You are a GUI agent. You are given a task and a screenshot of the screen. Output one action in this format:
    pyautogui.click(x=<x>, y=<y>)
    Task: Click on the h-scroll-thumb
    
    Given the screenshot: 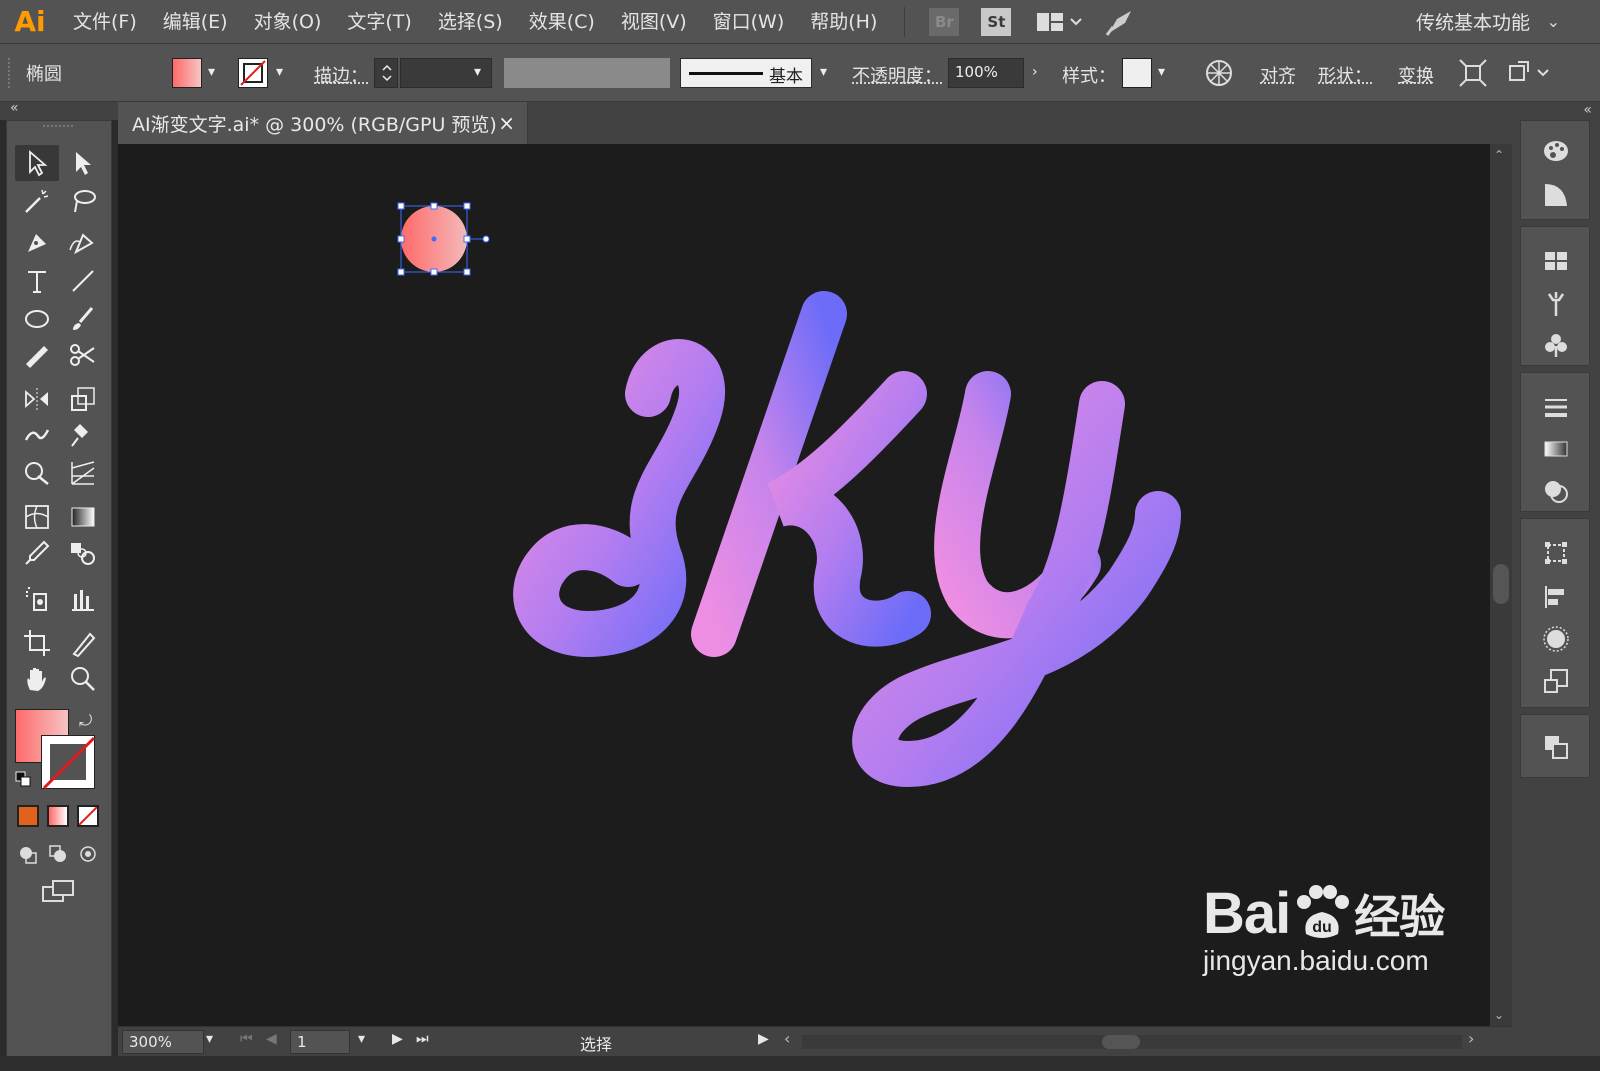 What is the action you would take?
    pyautogui.click(x=1121, y=1042)
    